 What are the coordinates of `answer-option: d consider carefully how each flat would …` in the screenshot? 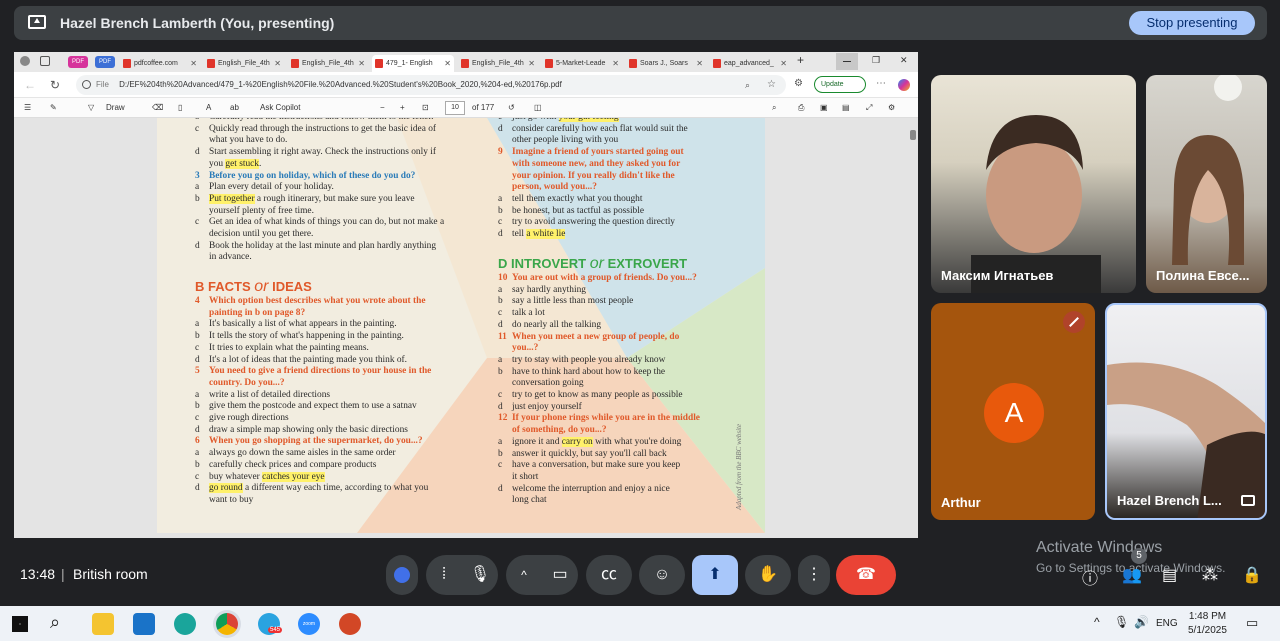 It's located at (593, 130).